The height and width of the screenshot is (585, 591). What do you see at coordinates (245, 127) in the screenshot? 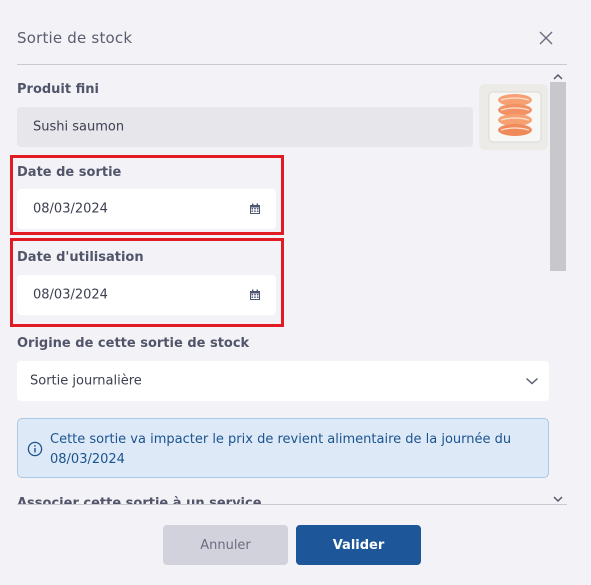
I see `product-field: Sushi saumon` at bounding box center [245, 127].